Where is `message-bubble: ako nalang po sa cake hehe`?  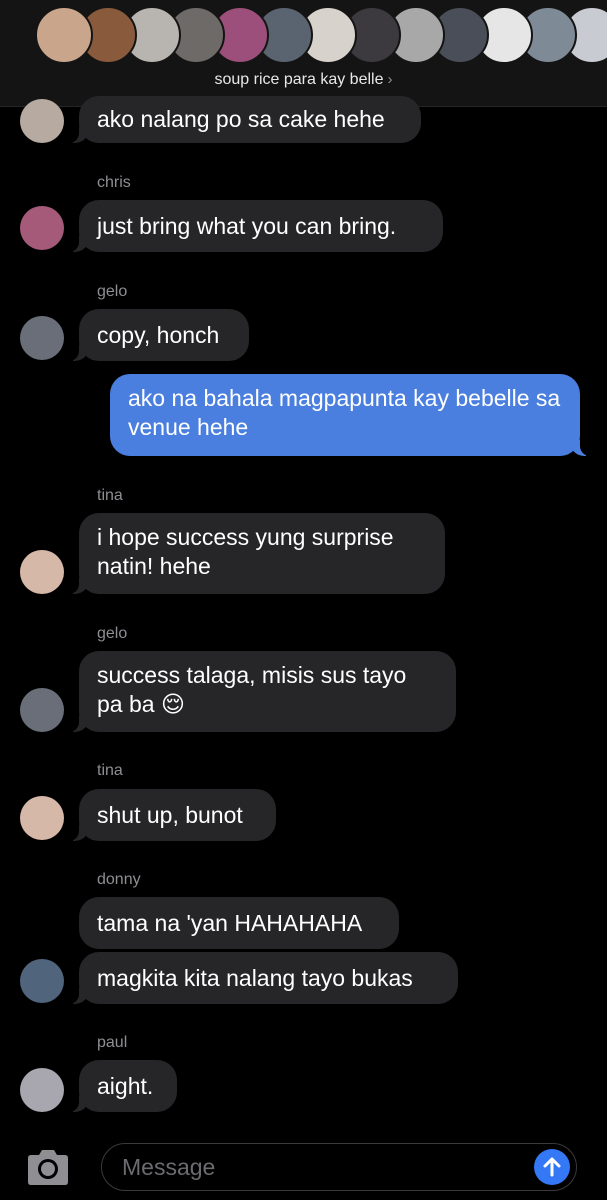 message-bubble: ako nalang po sa cake hehe is located at coordinates (245, 119).